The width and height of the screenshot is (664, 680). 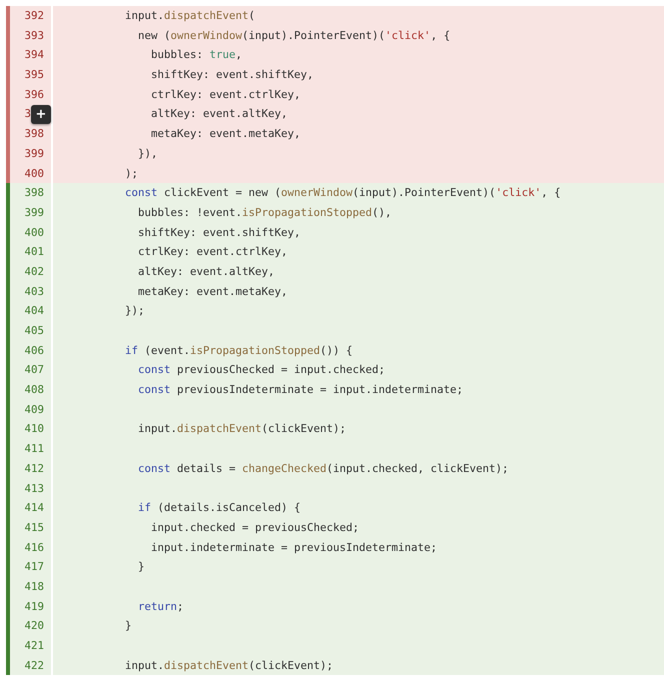 What do you see at coordinates (34, 252) in the screenshot?
I see `line-number: 401` at bounding box center [34, 252].